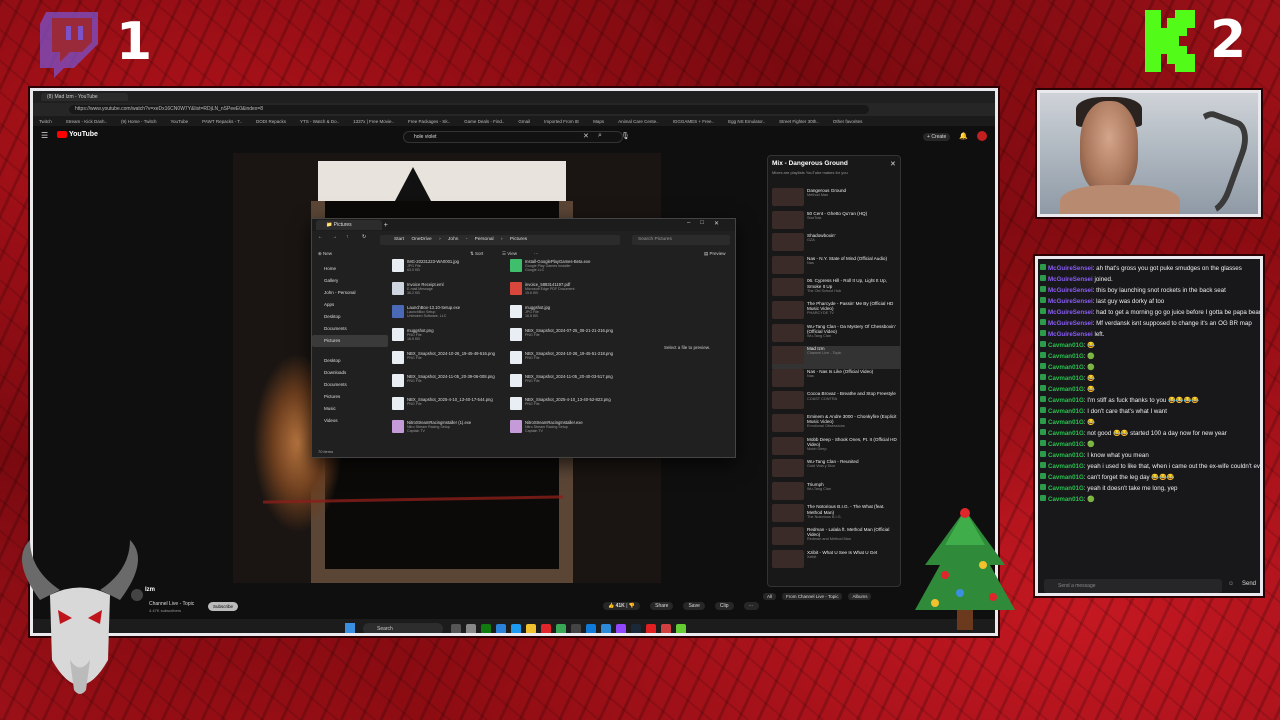 Image resolution: width=1280 pixels, height=720 pixels. What do you see at coordinates (1249, 584) in the screenshot?
I see `send-button: Send` at bounding box center [1249, 584].